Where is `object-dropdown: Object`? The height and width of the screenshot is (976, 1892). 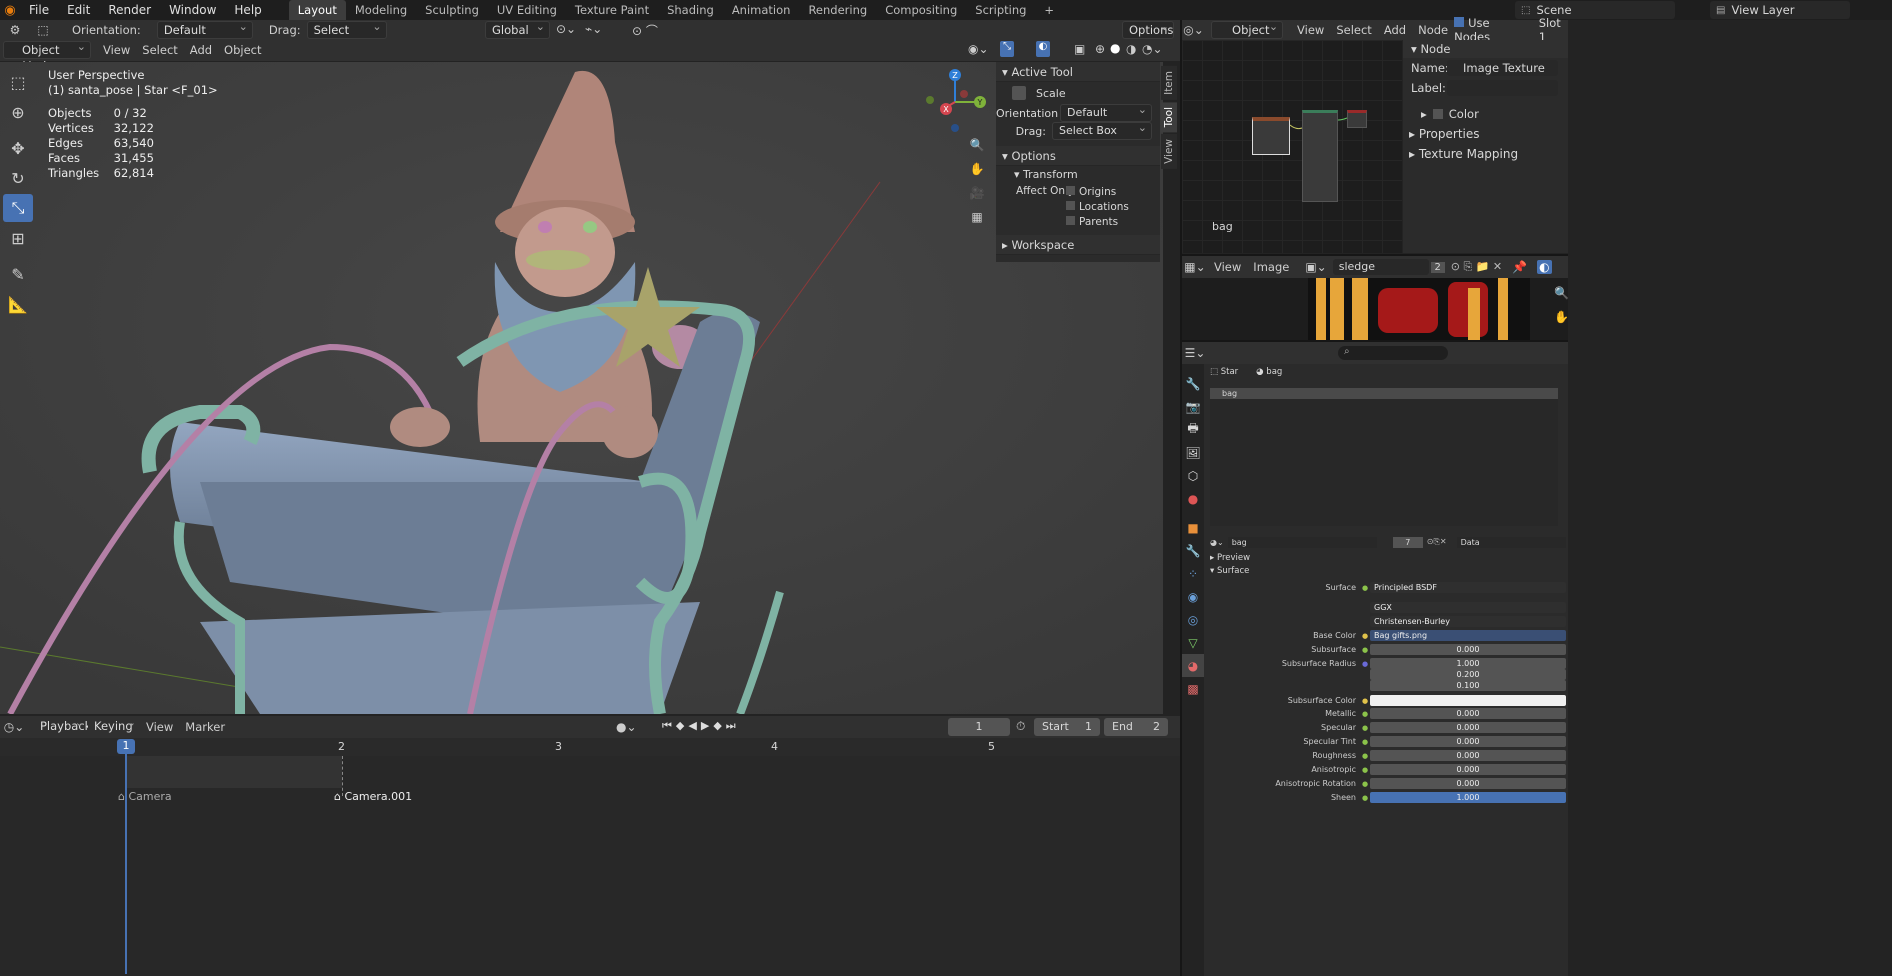
object-dropdown: Object is located at coordinates (1247, 29).